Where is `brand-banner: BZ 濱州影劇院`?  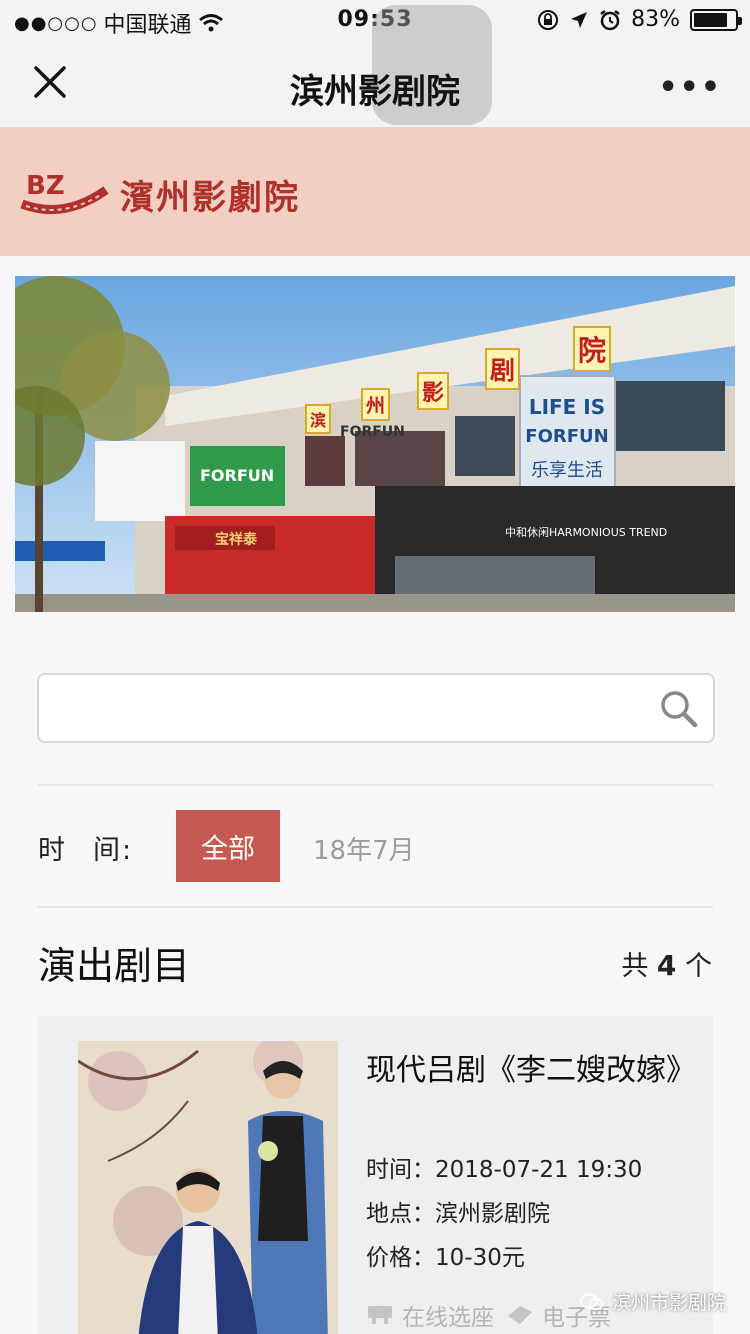
brand-banner: BZ 濱州影劇院 is located at coordinates (375, 192).